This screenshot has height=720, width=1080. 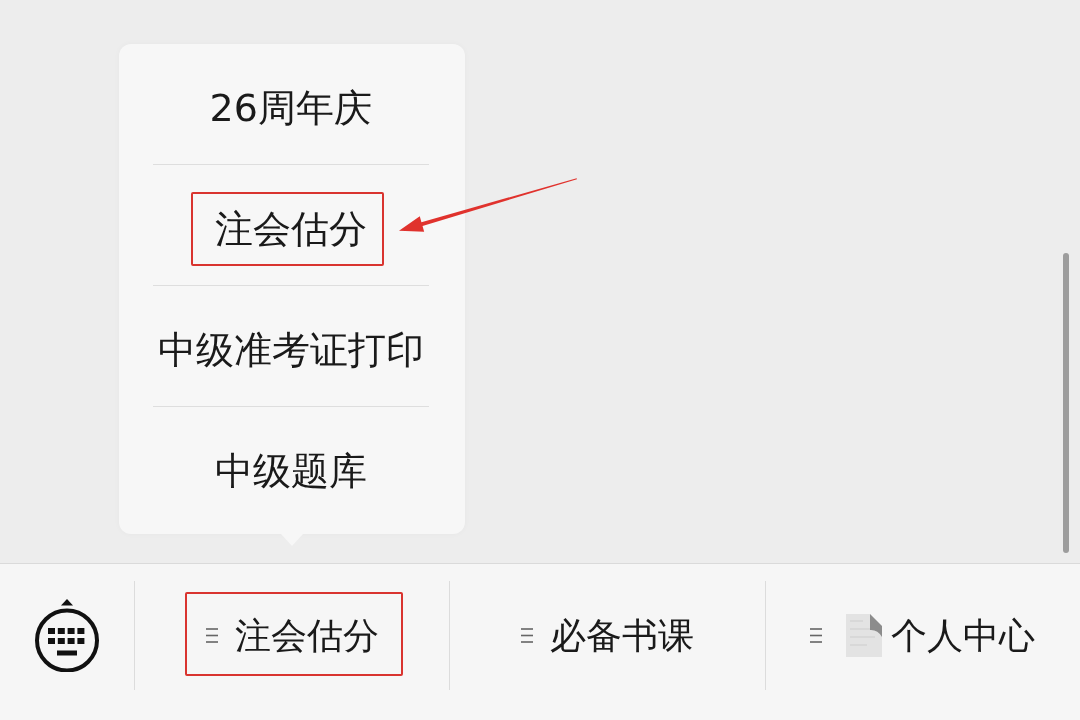 I want to click on menu-tab: 注会估分, so click(x=292, y=635).